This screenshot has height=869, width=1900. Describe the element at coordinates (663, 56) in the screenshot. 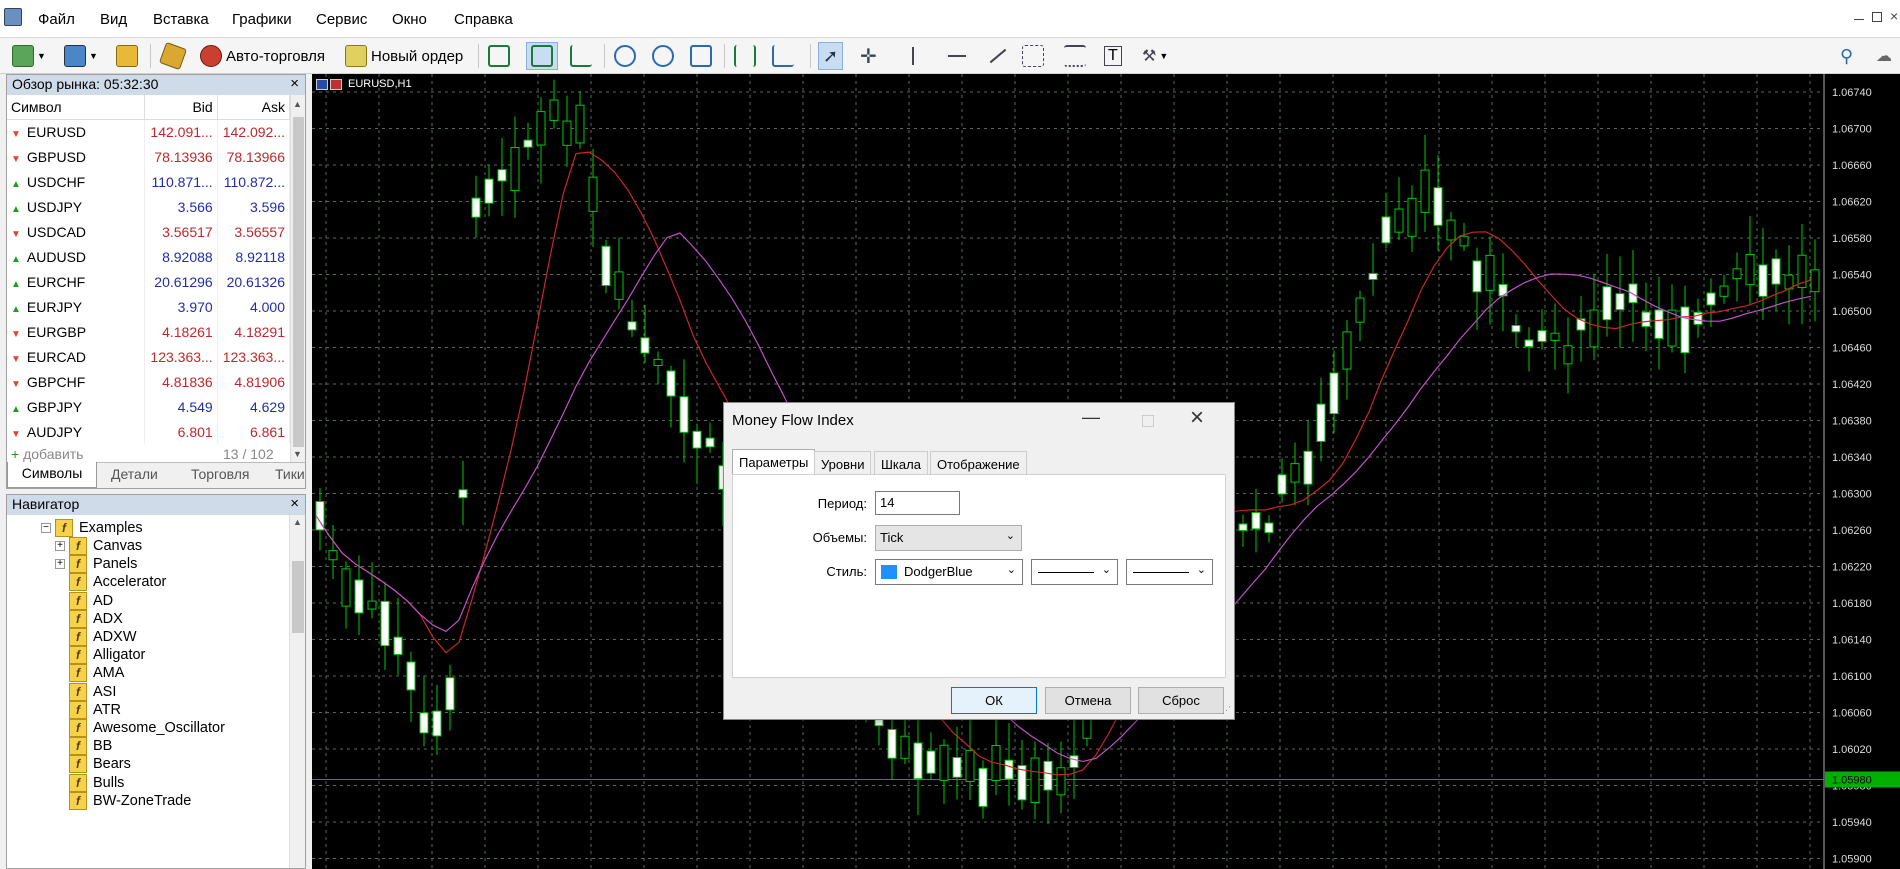

I see `zoom-out-button` at that location.